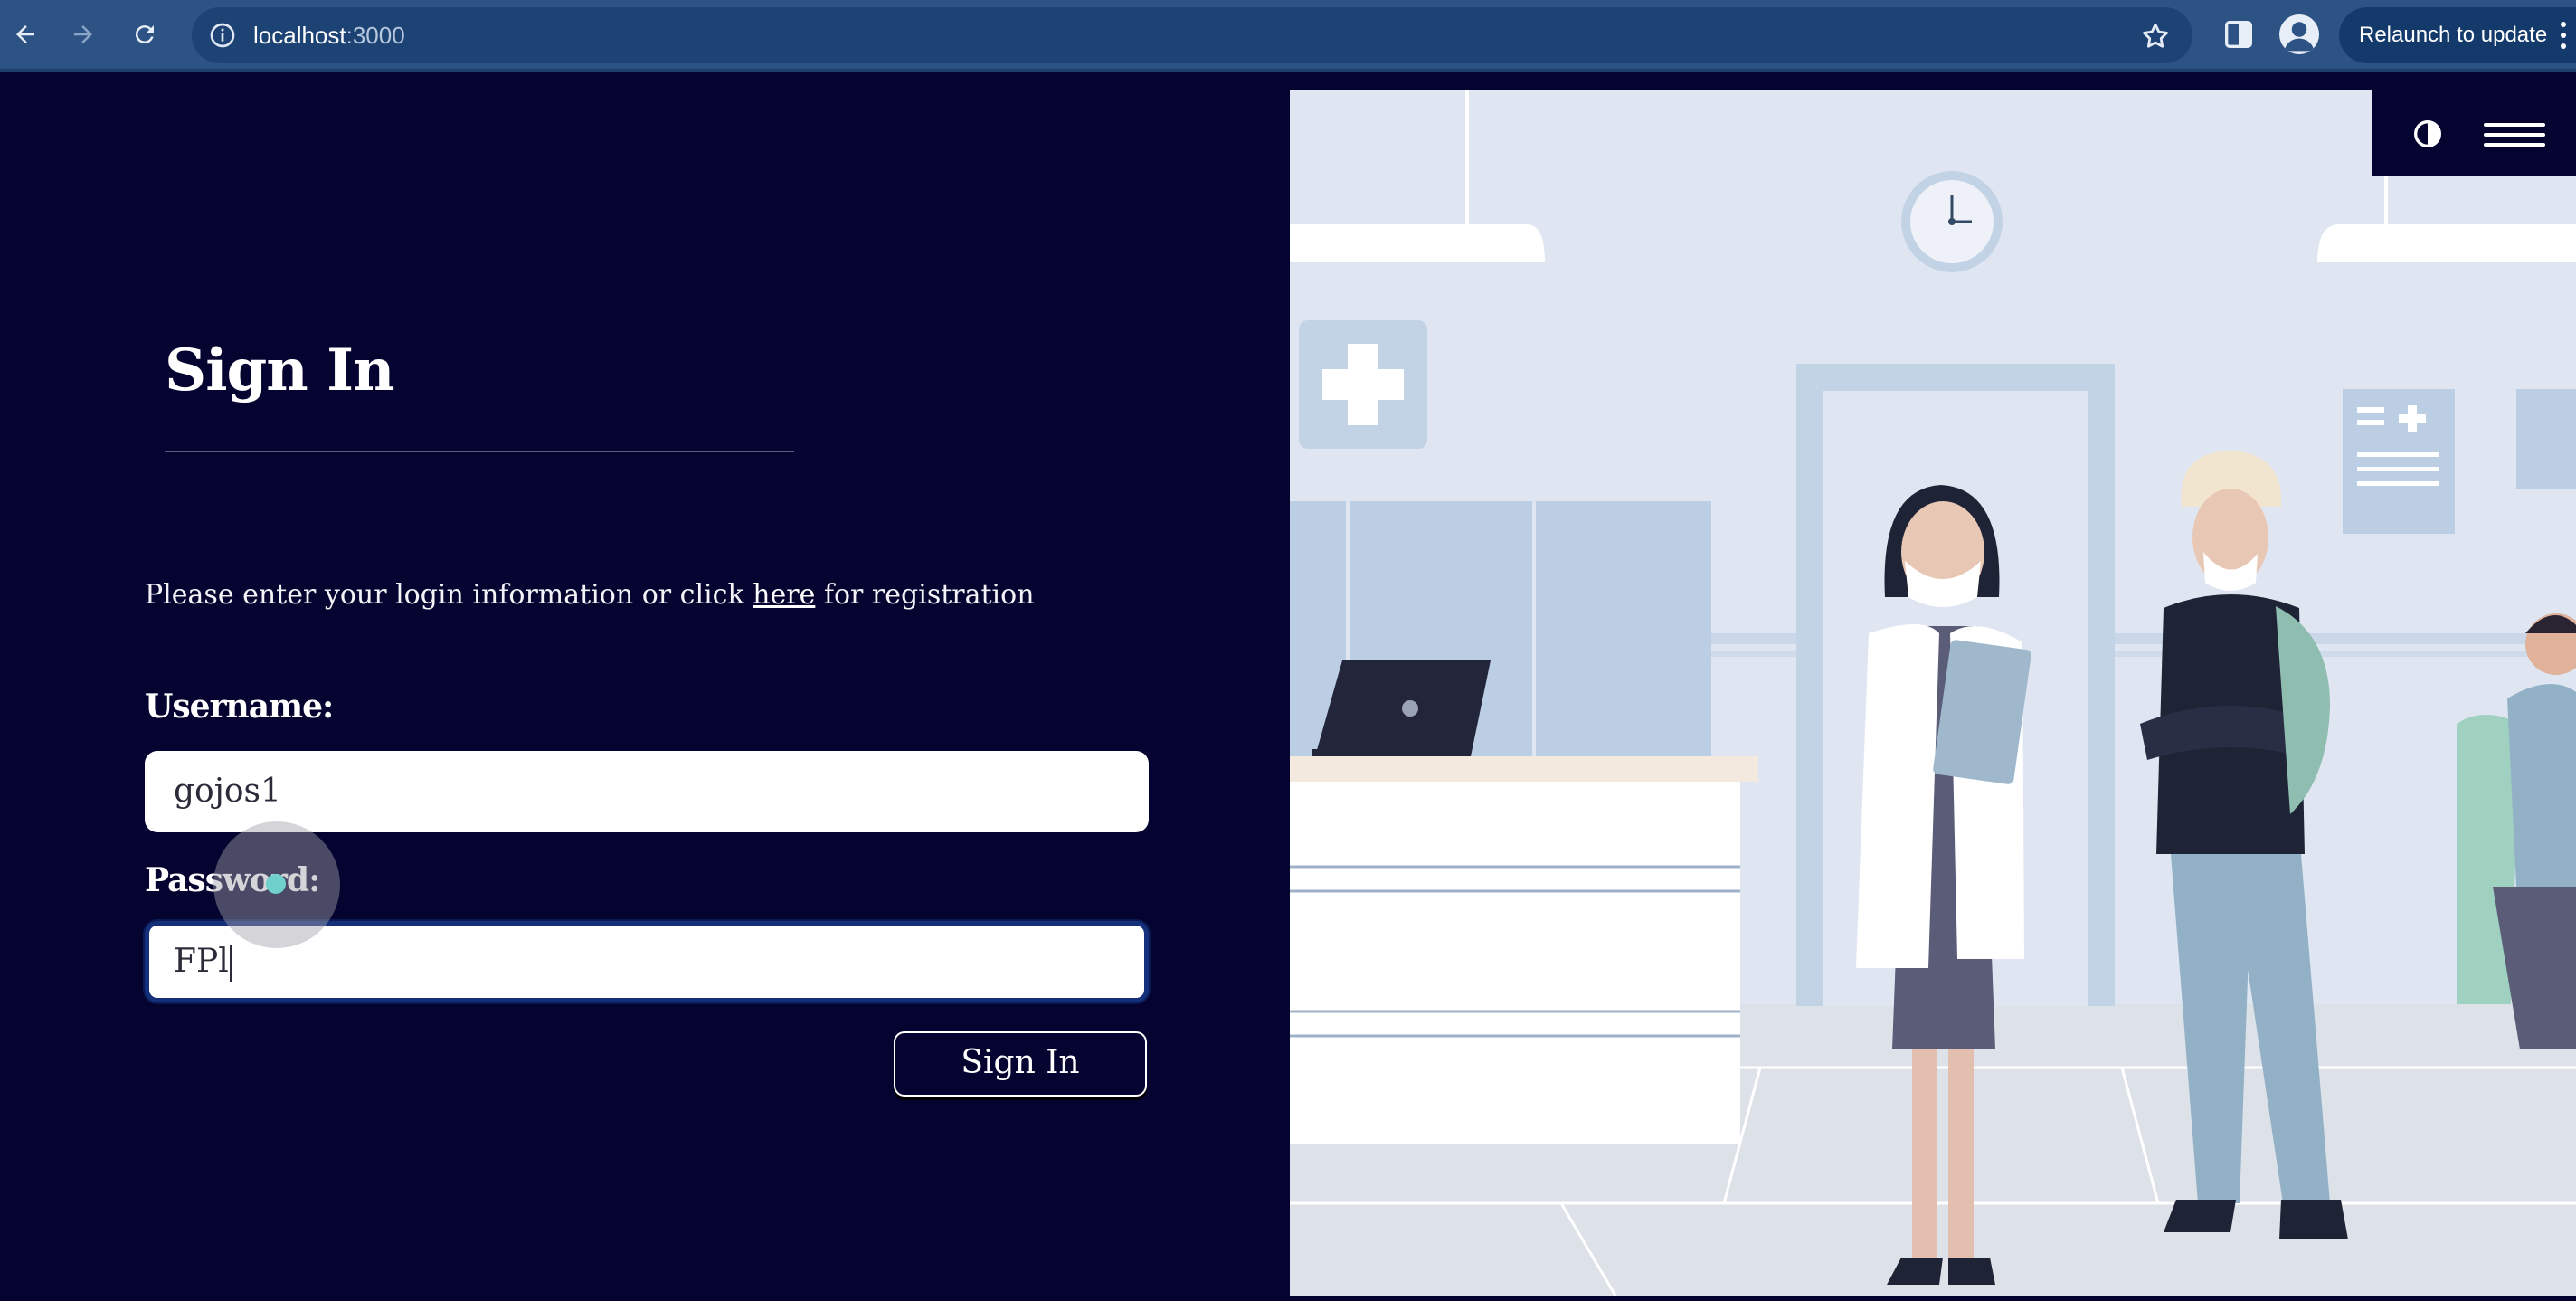 The height and width of the screenshot is (1301, 2576). I want to click on password-value: FPl, so click(202, 961).